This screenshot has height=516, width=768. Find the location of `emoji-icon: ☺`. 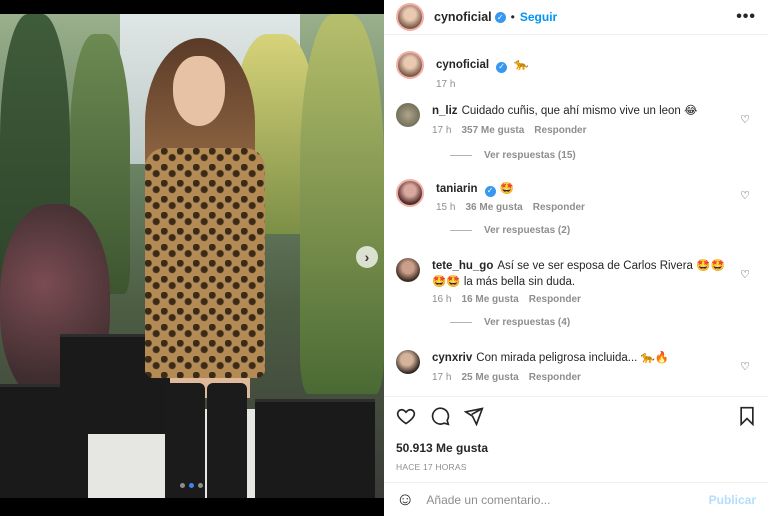

emoji-icon: ☺ is located at coordinates (405, 499).